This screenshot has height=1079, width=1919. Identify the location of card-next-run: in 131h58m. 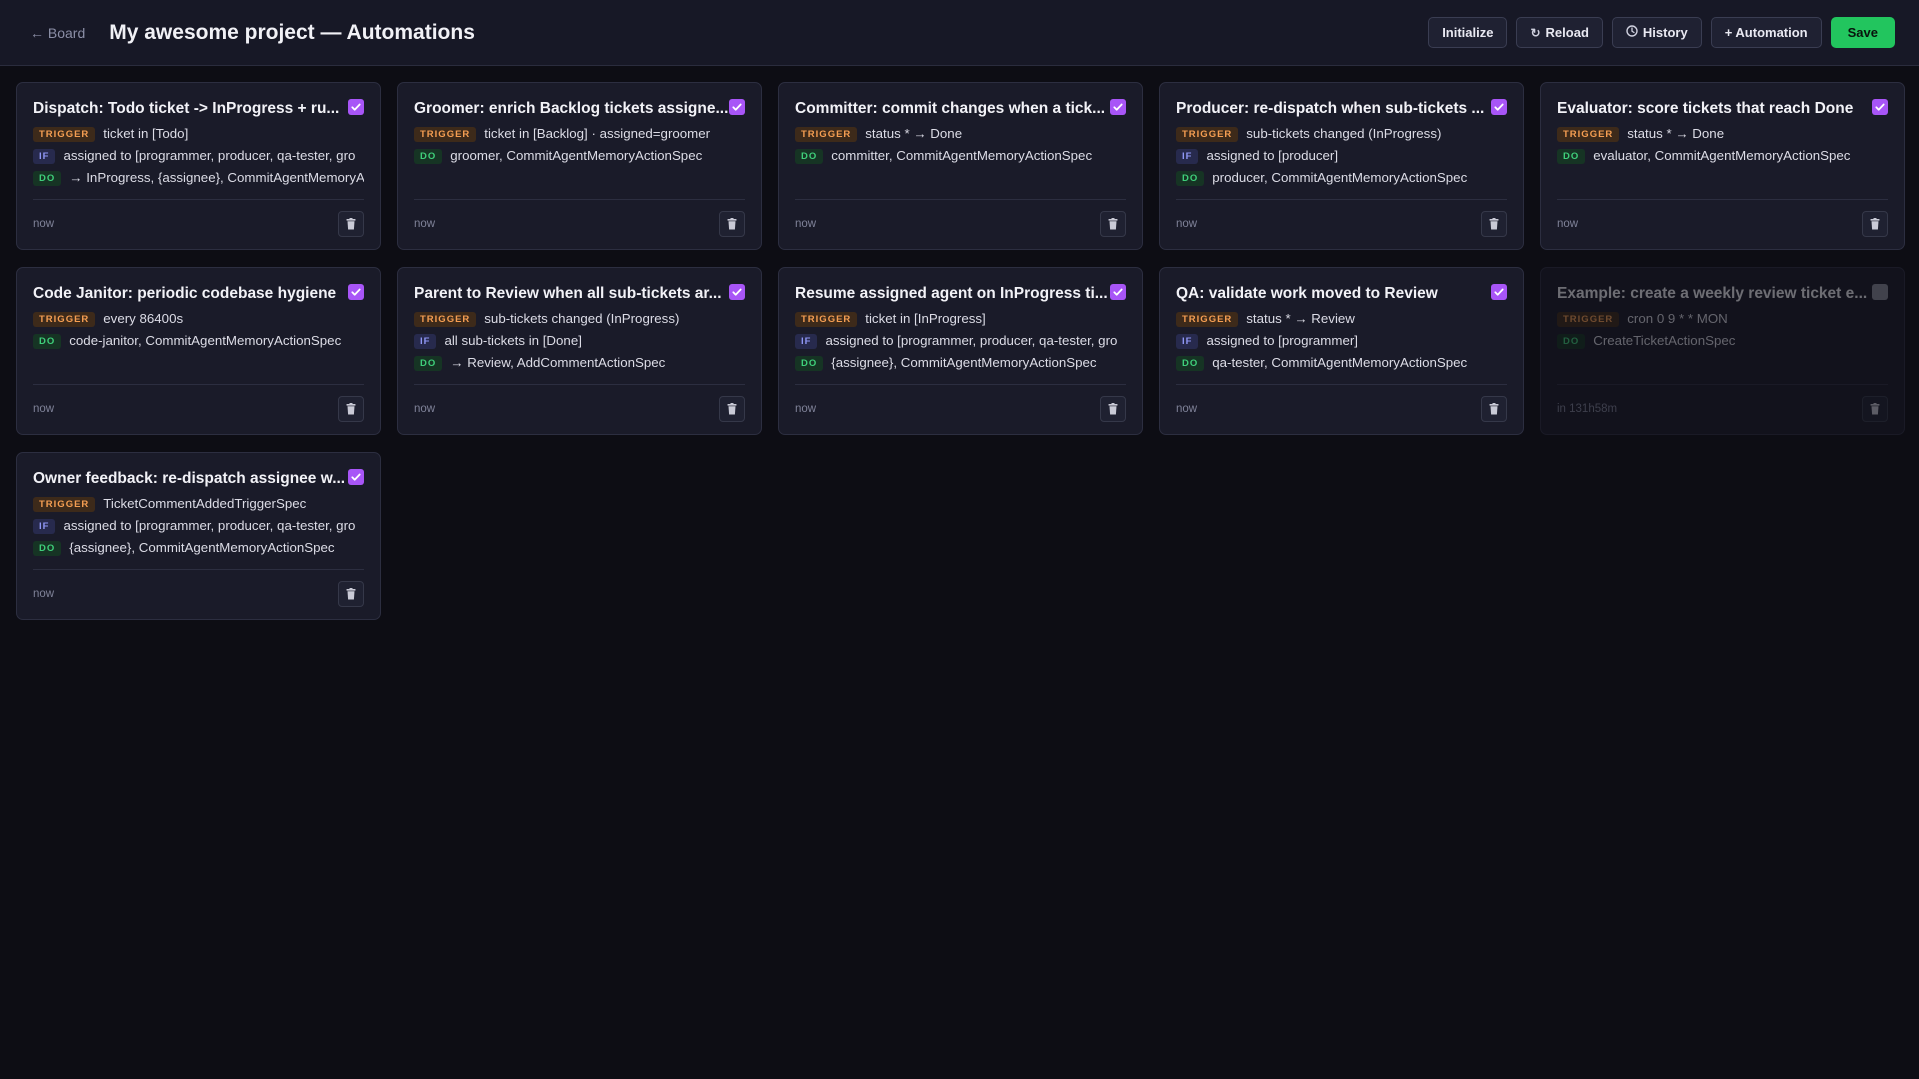
(1587, 408).